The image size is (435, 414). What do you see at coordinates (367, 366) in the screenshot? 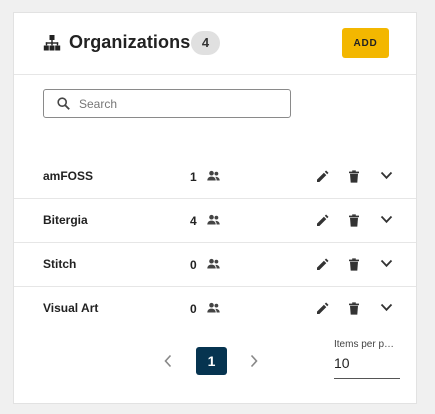
I see `items-per-page-select: 10` at bounding box center [367, 366].